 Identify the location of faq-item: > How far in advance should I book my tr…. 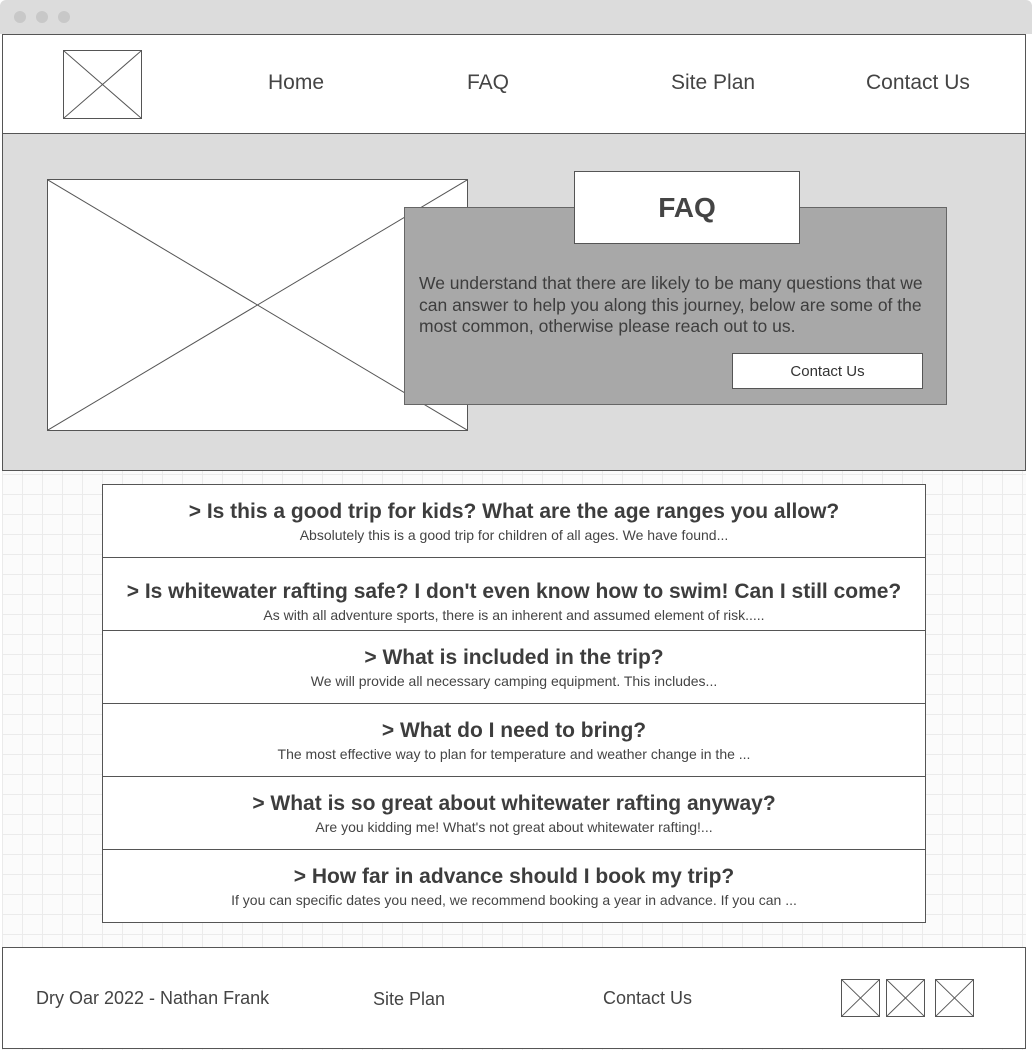
(514, 886).